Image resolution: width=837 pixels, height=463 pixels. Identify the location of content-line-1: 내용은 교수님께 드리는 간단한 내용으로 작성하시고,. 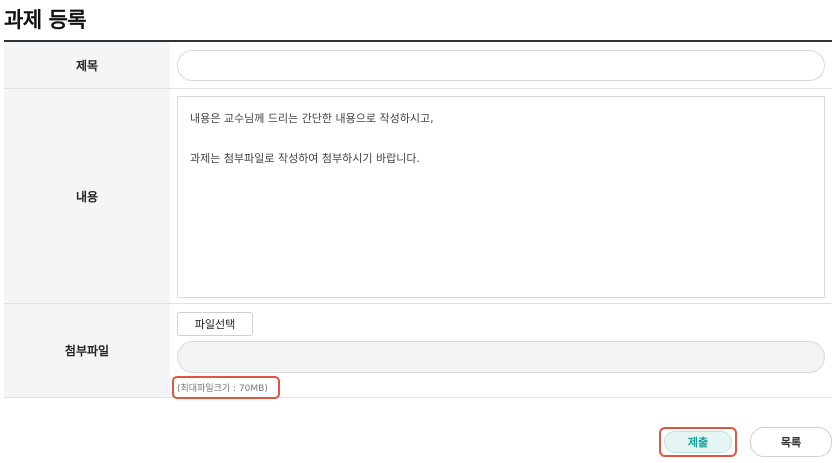
(312, 118).